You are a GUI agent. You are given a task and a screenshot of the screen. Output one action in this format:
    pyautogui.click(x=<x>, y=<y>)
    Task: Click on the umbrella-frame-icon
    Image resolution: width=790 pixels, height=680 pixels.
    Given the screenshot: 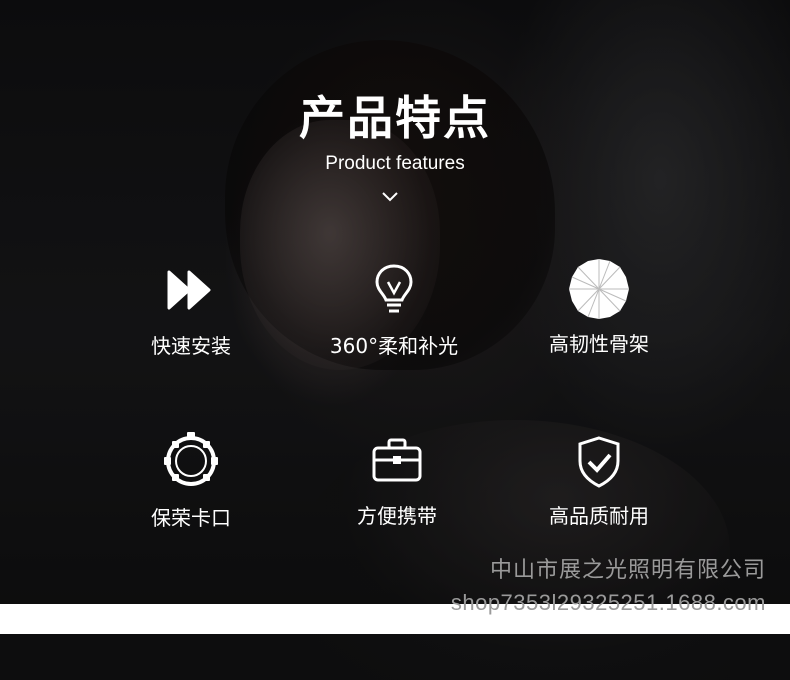 What is the action you would take?
    pyautogui.click(x=599, y=289)
    